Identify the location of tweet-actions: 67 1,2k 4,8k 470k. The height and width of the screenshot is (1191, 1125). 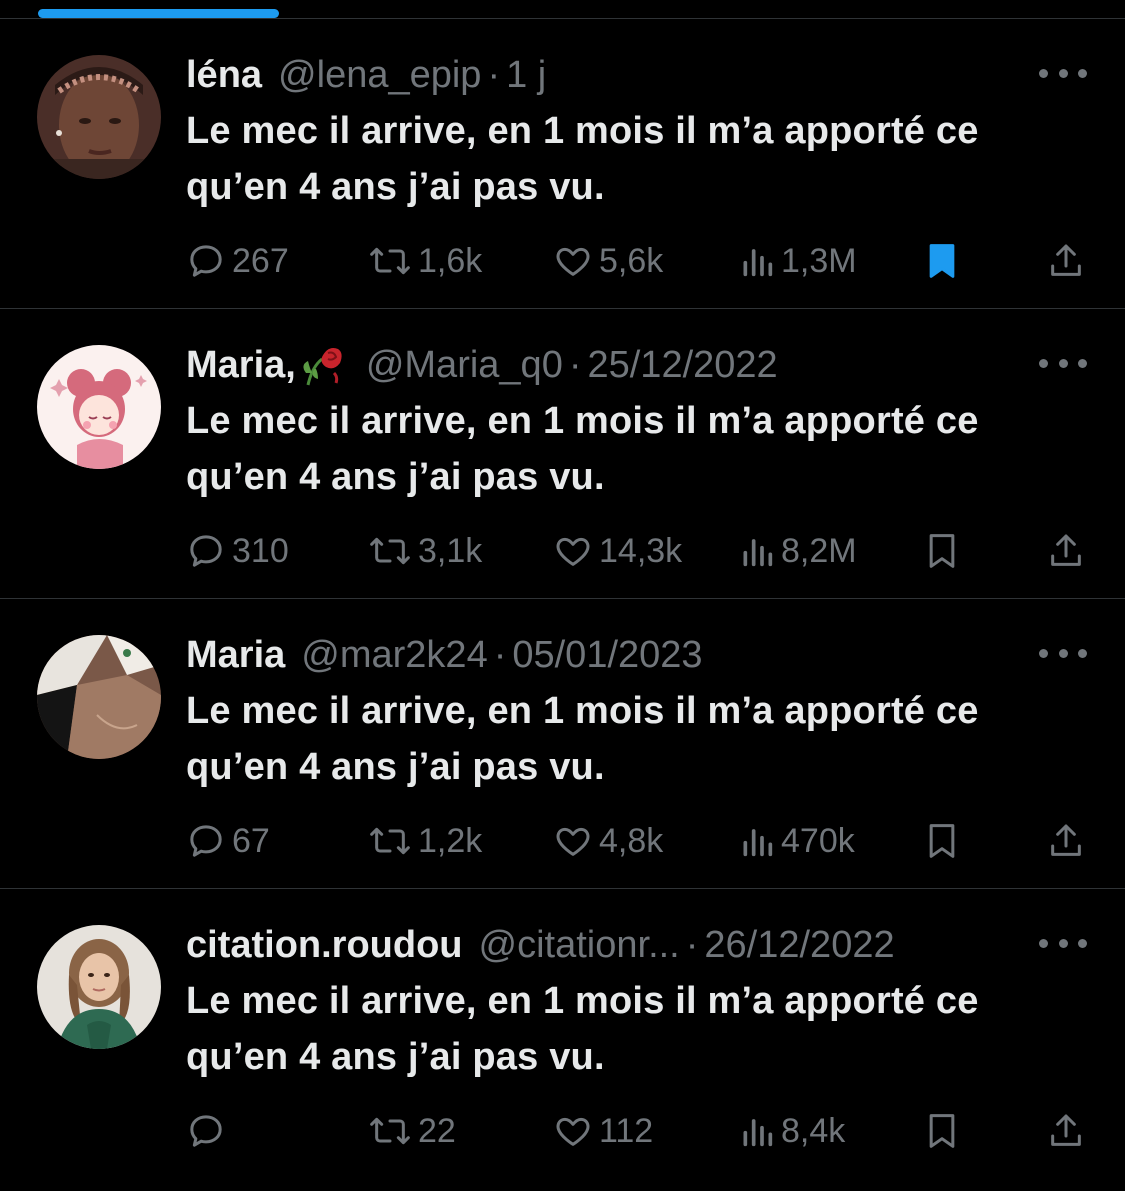
(636, 841).